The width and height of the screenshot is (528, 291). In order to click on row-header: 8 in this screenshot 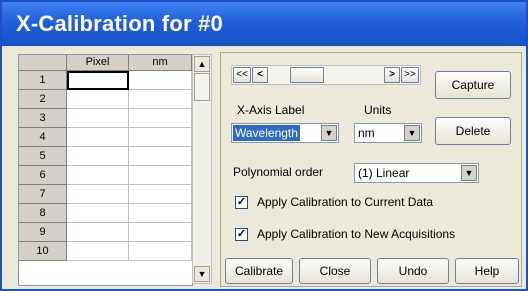, I will do `click(43, 213)`.